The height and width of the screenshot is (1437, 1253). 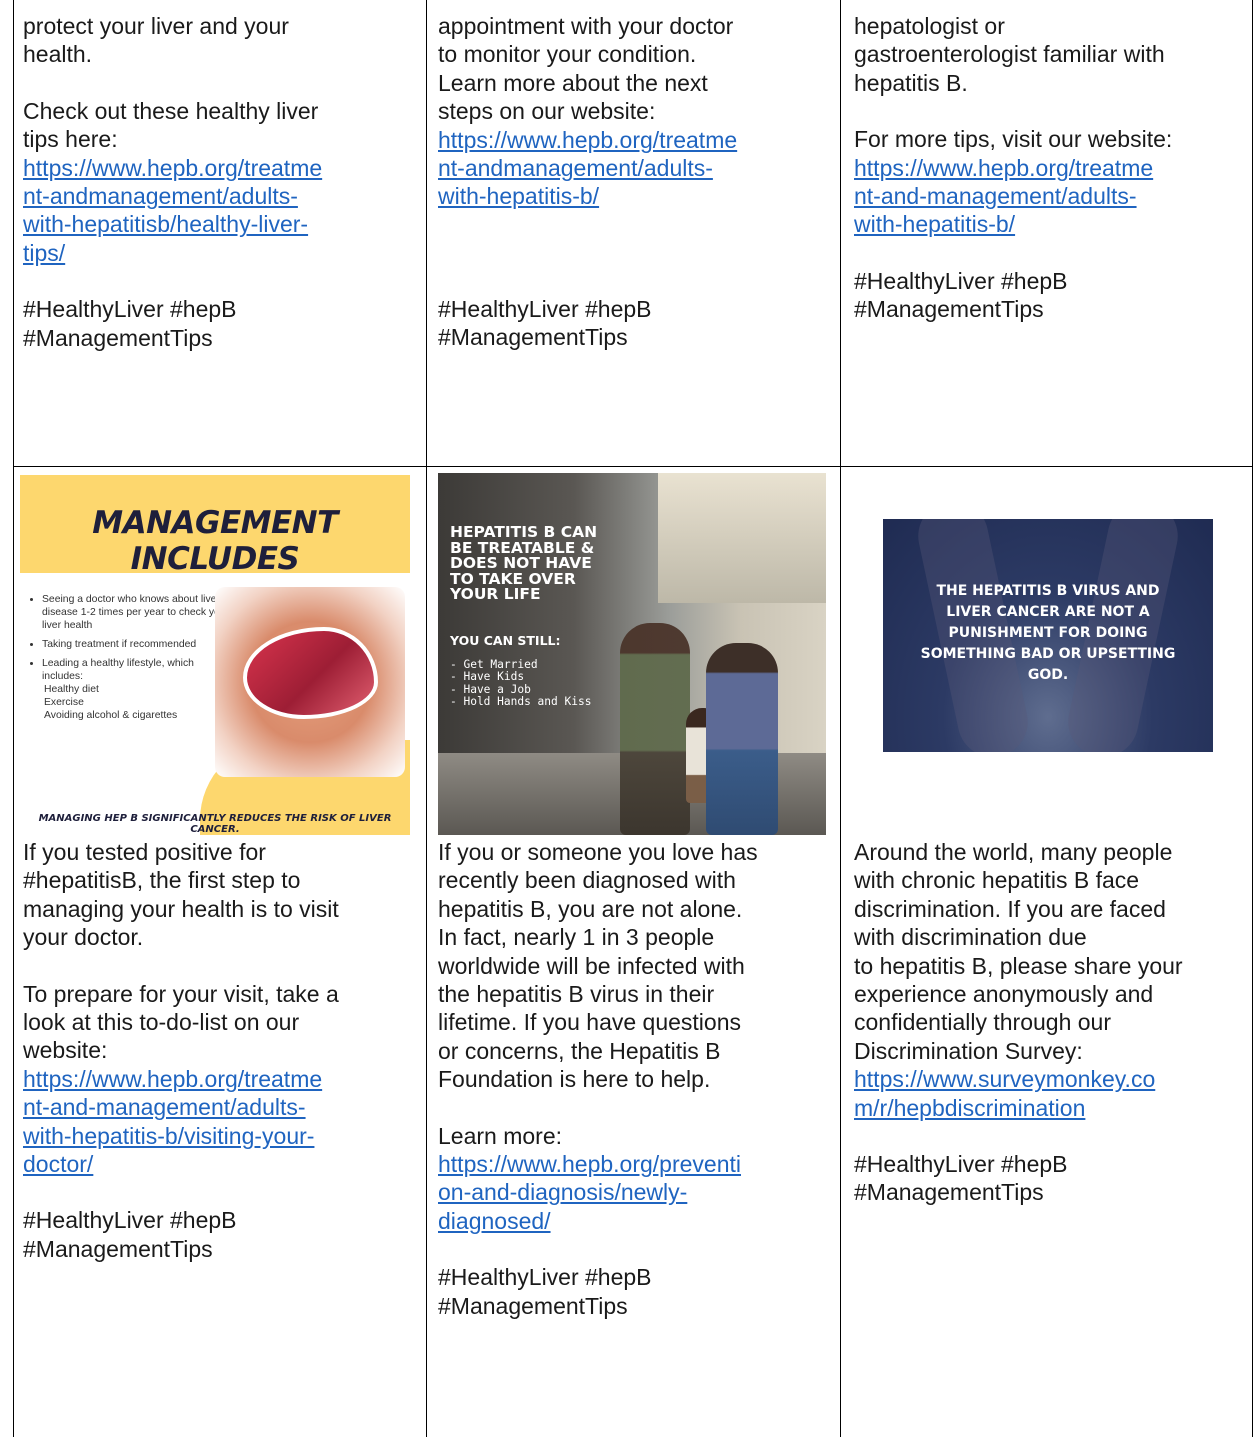 I want to click on row2-col2-hashtags: #HealthyLiver #hepB #ManagementTips, so click(x=545, y=1291).